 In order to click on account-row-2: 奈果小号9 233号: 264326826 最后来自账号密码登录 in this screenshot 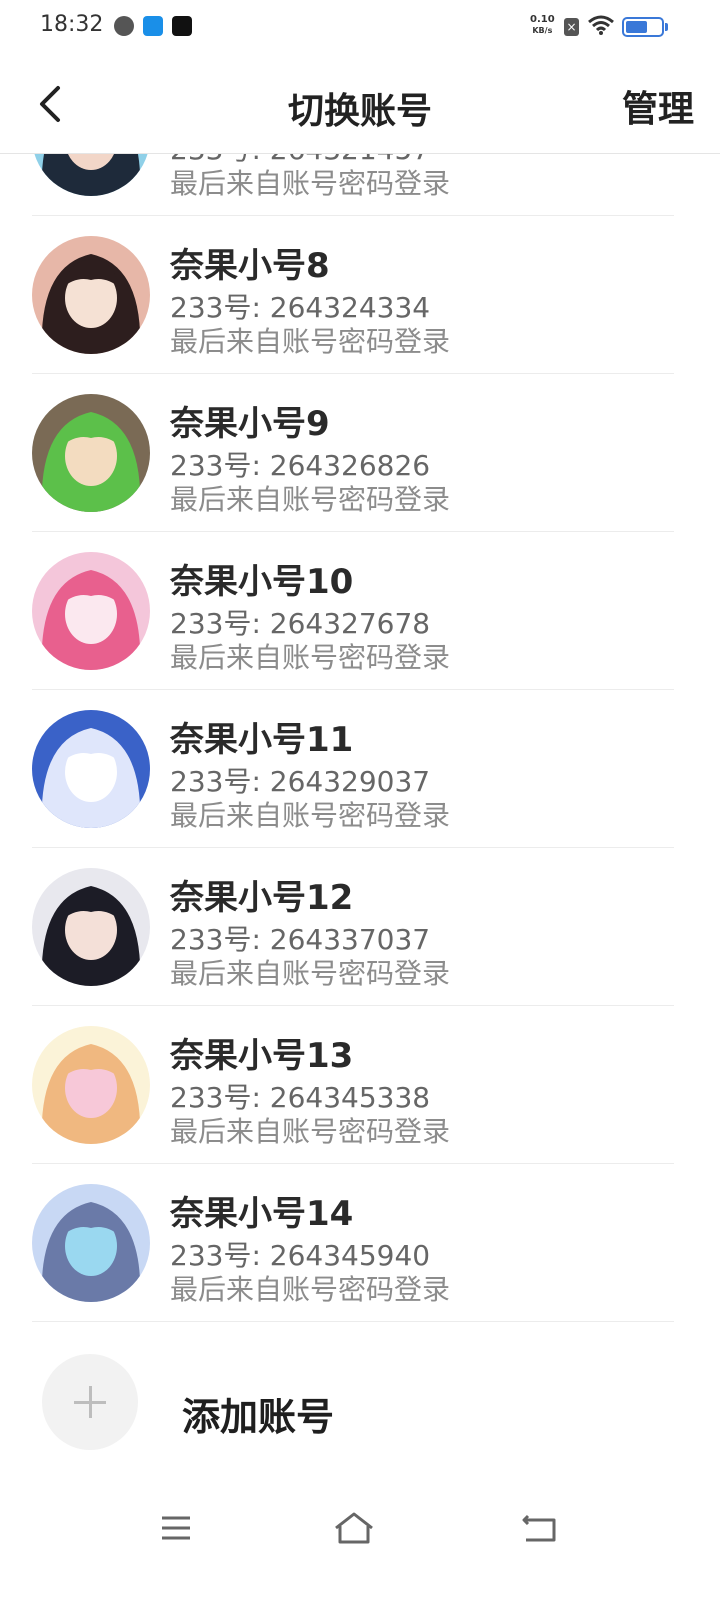, I will do `click(353, 453)`.